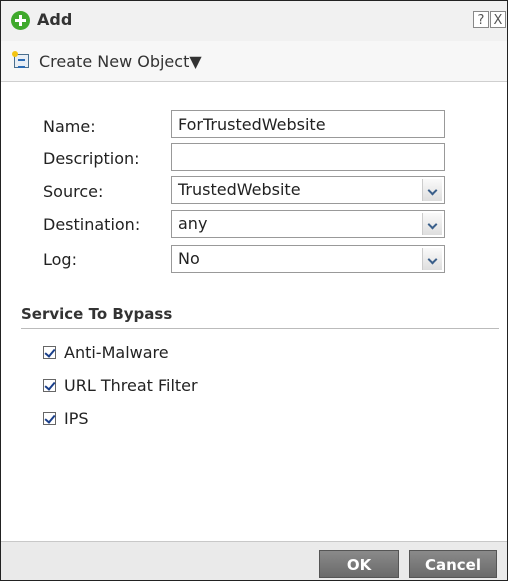  Describe the element at coordinates (260, 328) in the screenshot. I see `section-divider` at that location.